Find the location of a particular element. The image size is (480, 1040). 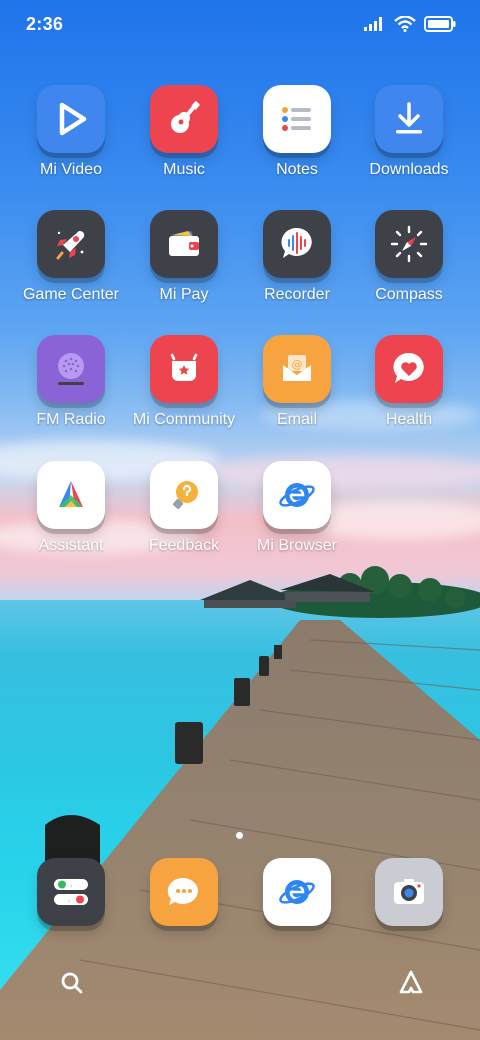

community-icon is located at coordinates (184, 369).